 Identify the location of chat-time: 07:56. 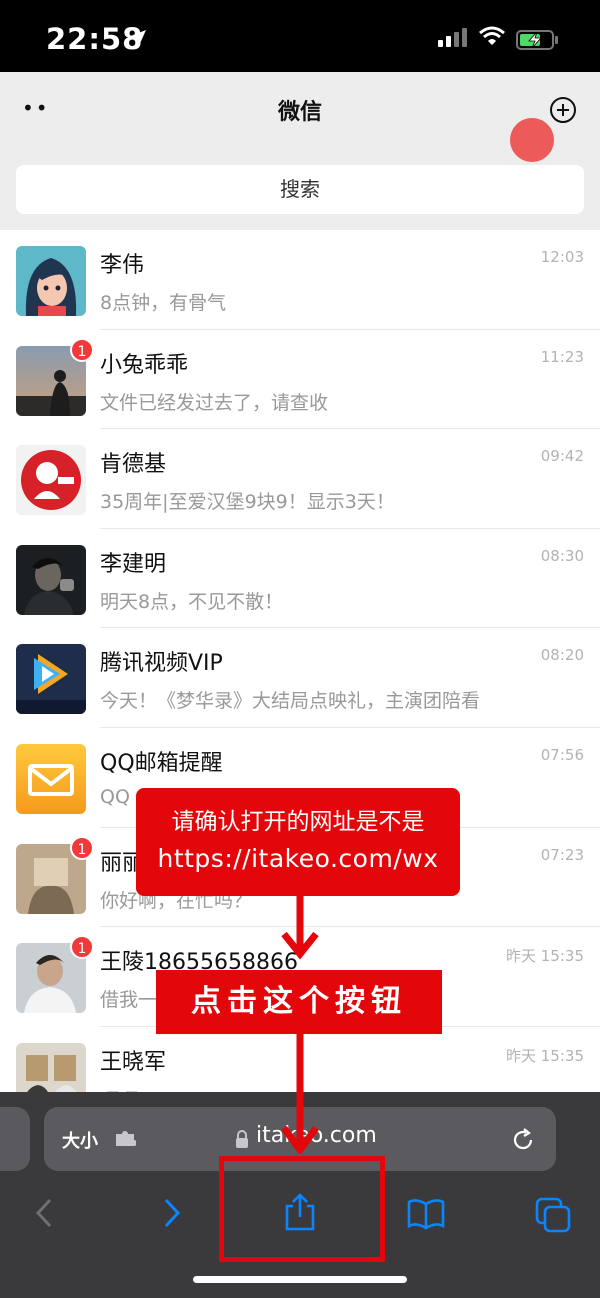
(562, 754).